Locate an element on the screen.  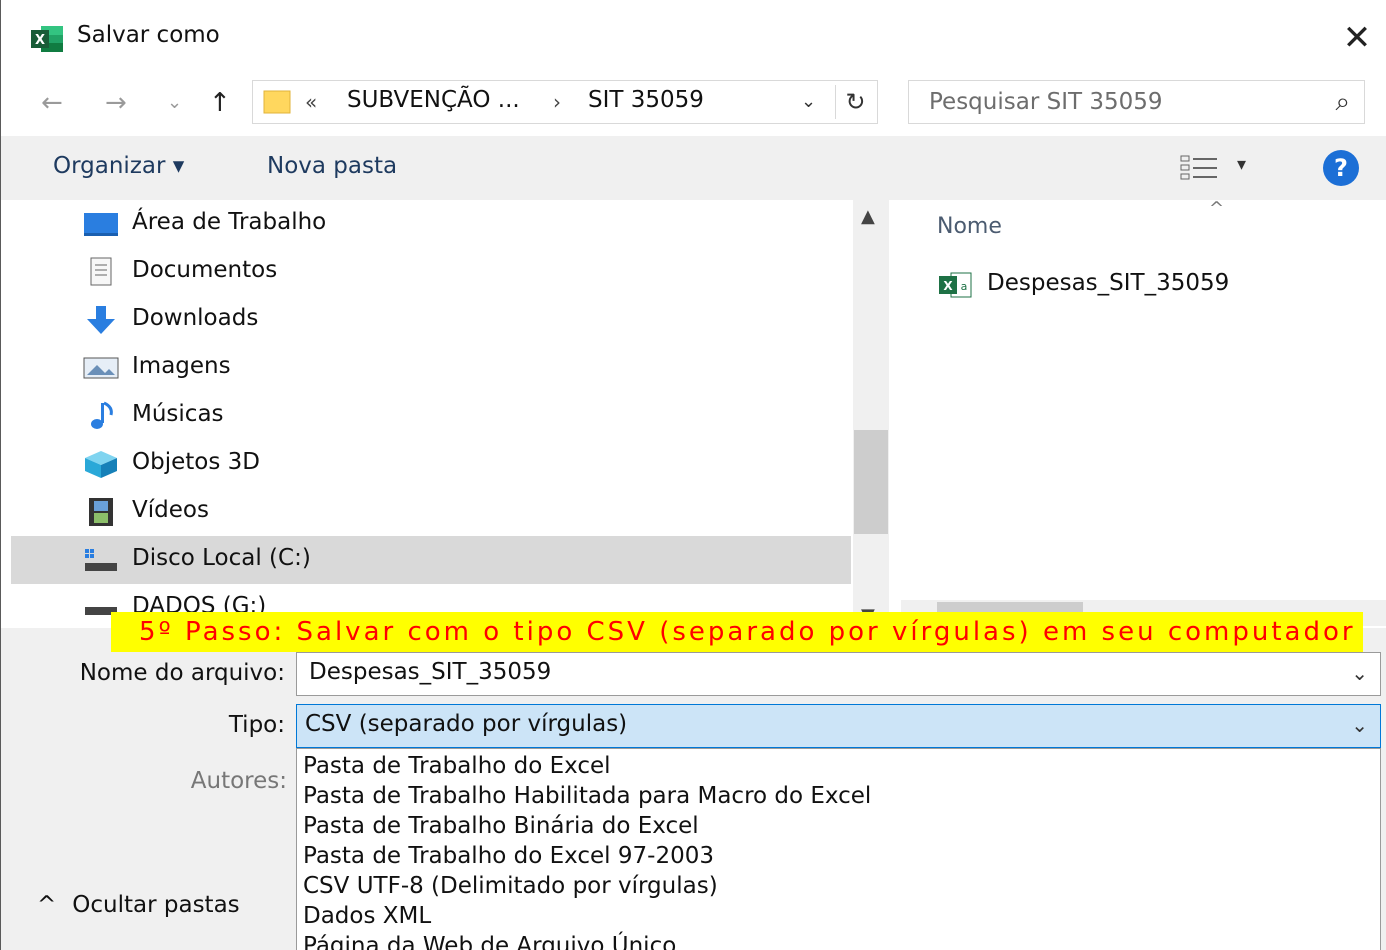
nav-item-documents: Documentos is located at coordinates (431, 272).